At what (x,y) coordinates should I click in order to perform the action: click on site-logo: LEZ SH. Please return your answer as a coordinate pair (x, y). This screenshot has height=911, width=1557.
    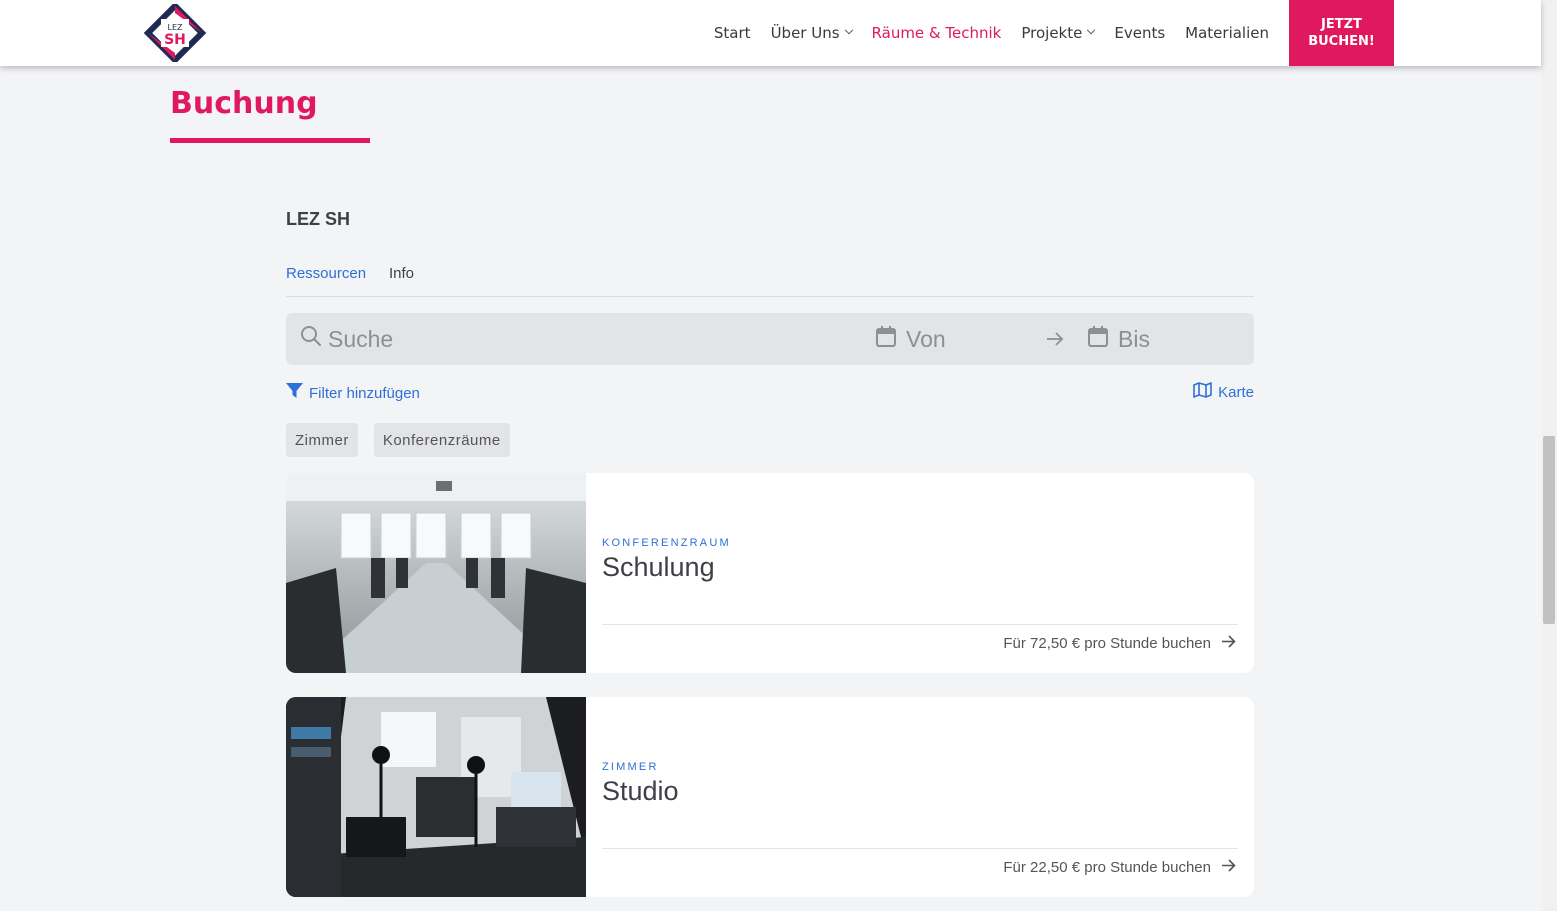
    Looking at the image, I should click on (175, 33).